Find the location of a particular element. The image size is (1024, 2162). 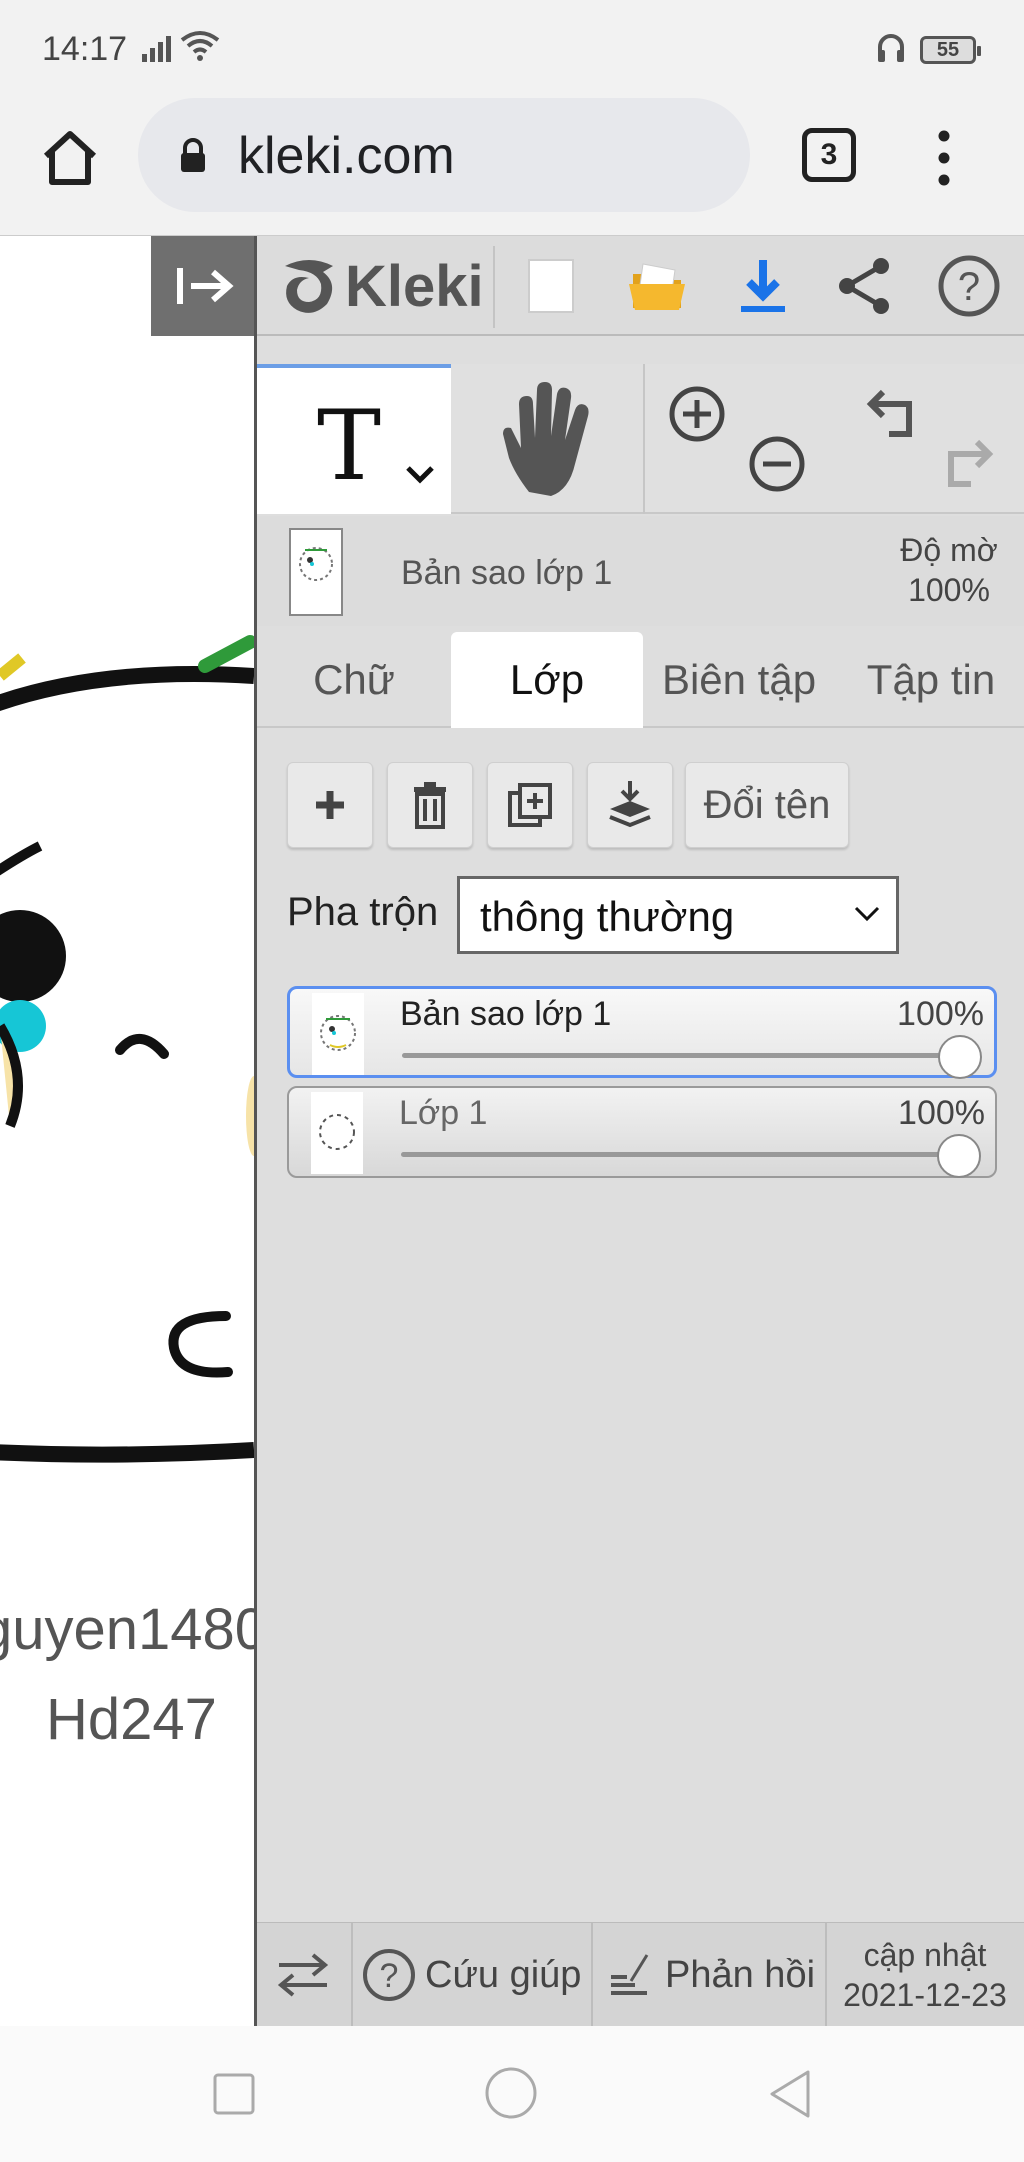

system-nav-bar is located at coordinates (512, 2094).